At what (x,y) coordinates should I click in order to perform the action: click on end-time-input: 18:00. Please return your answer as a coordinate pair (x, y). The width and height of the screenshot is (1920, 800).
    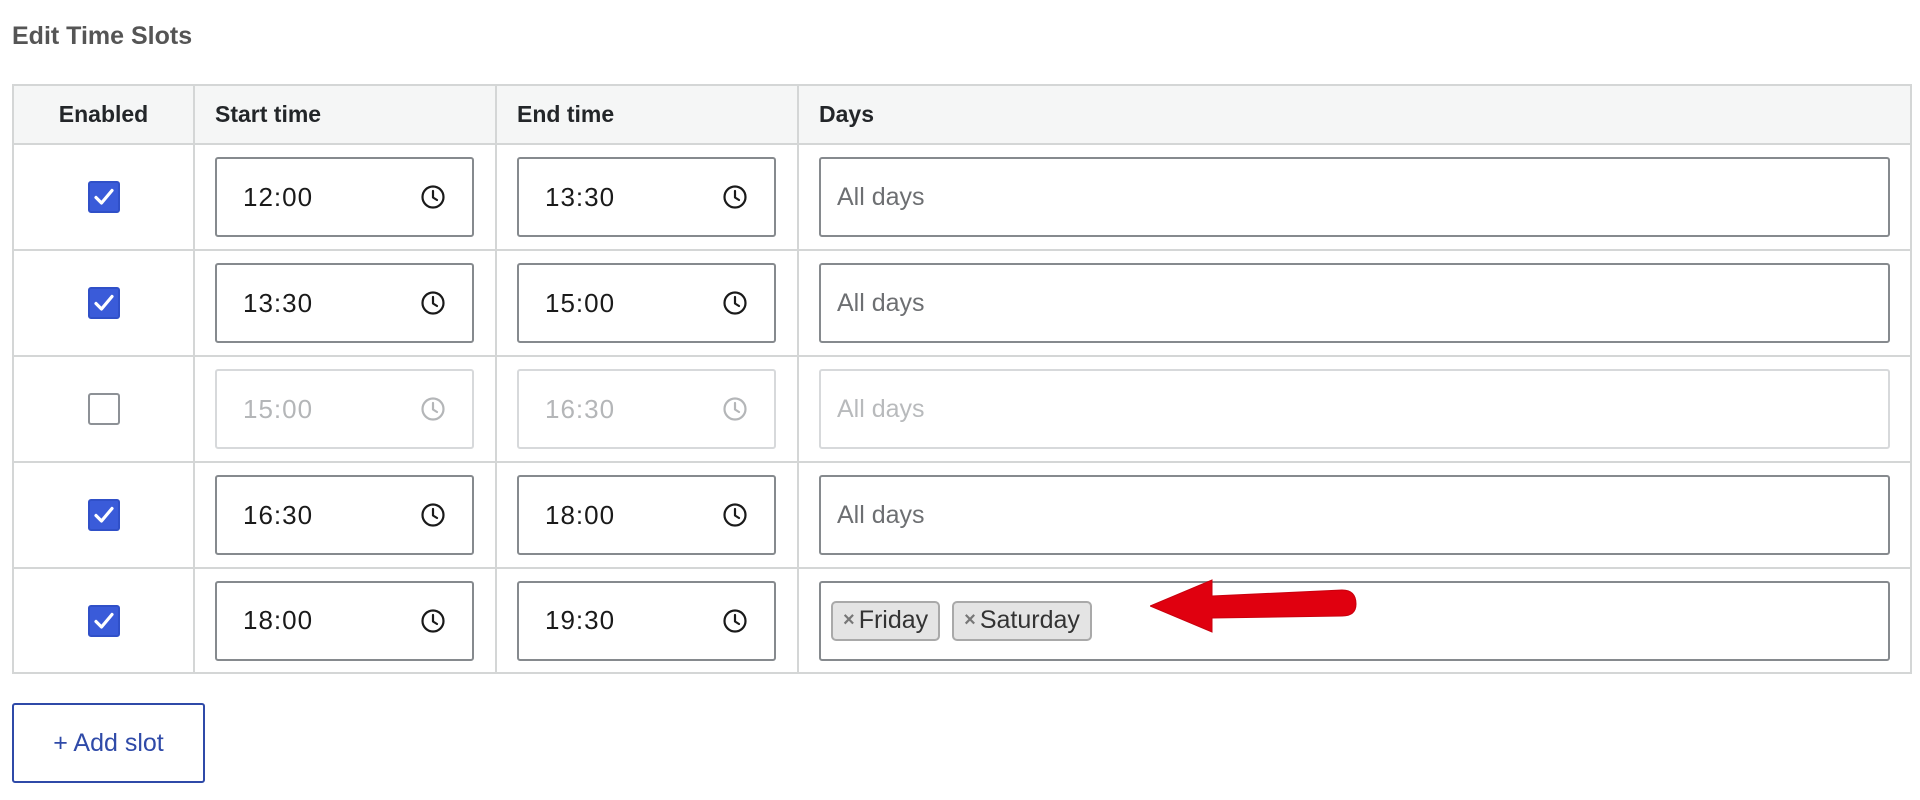
    Looking at the image, I should click on (646, 515).